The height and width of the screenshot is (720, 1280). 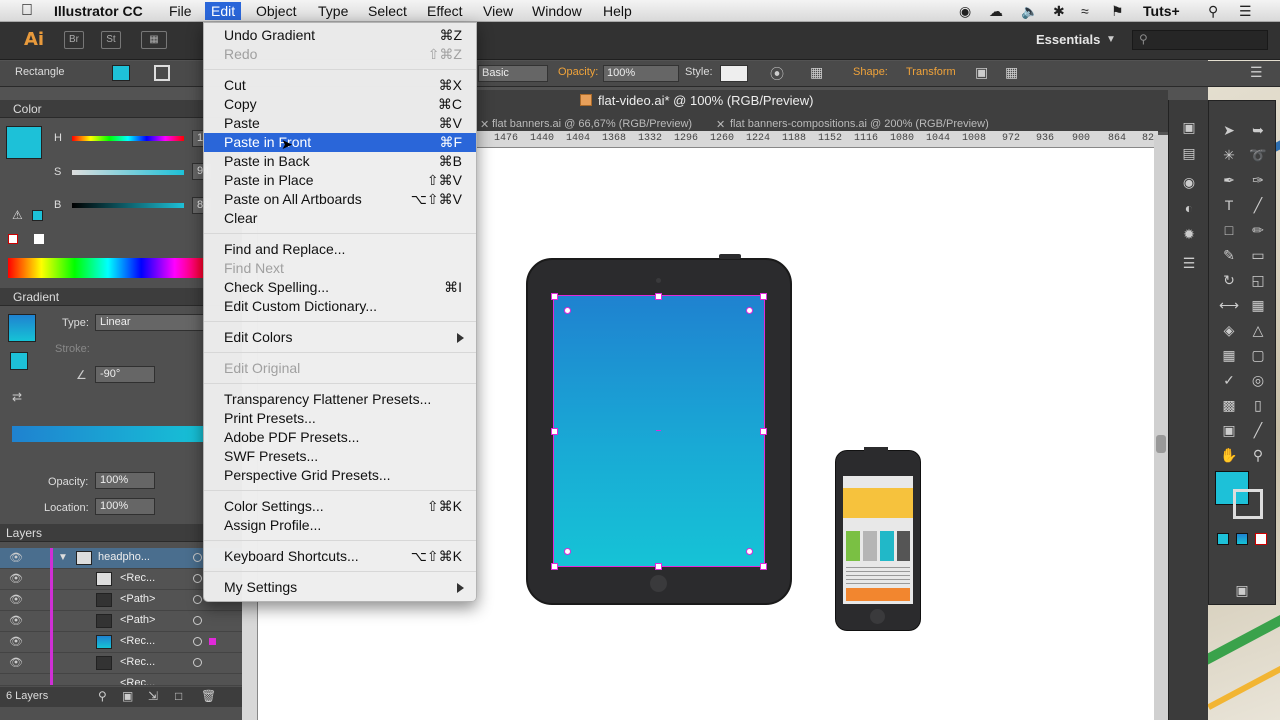 What do you see at coordinates (1059, 11) in the screenshot?
I see `bluetooth-icon: ✱` at bounding box center [1059, 11].